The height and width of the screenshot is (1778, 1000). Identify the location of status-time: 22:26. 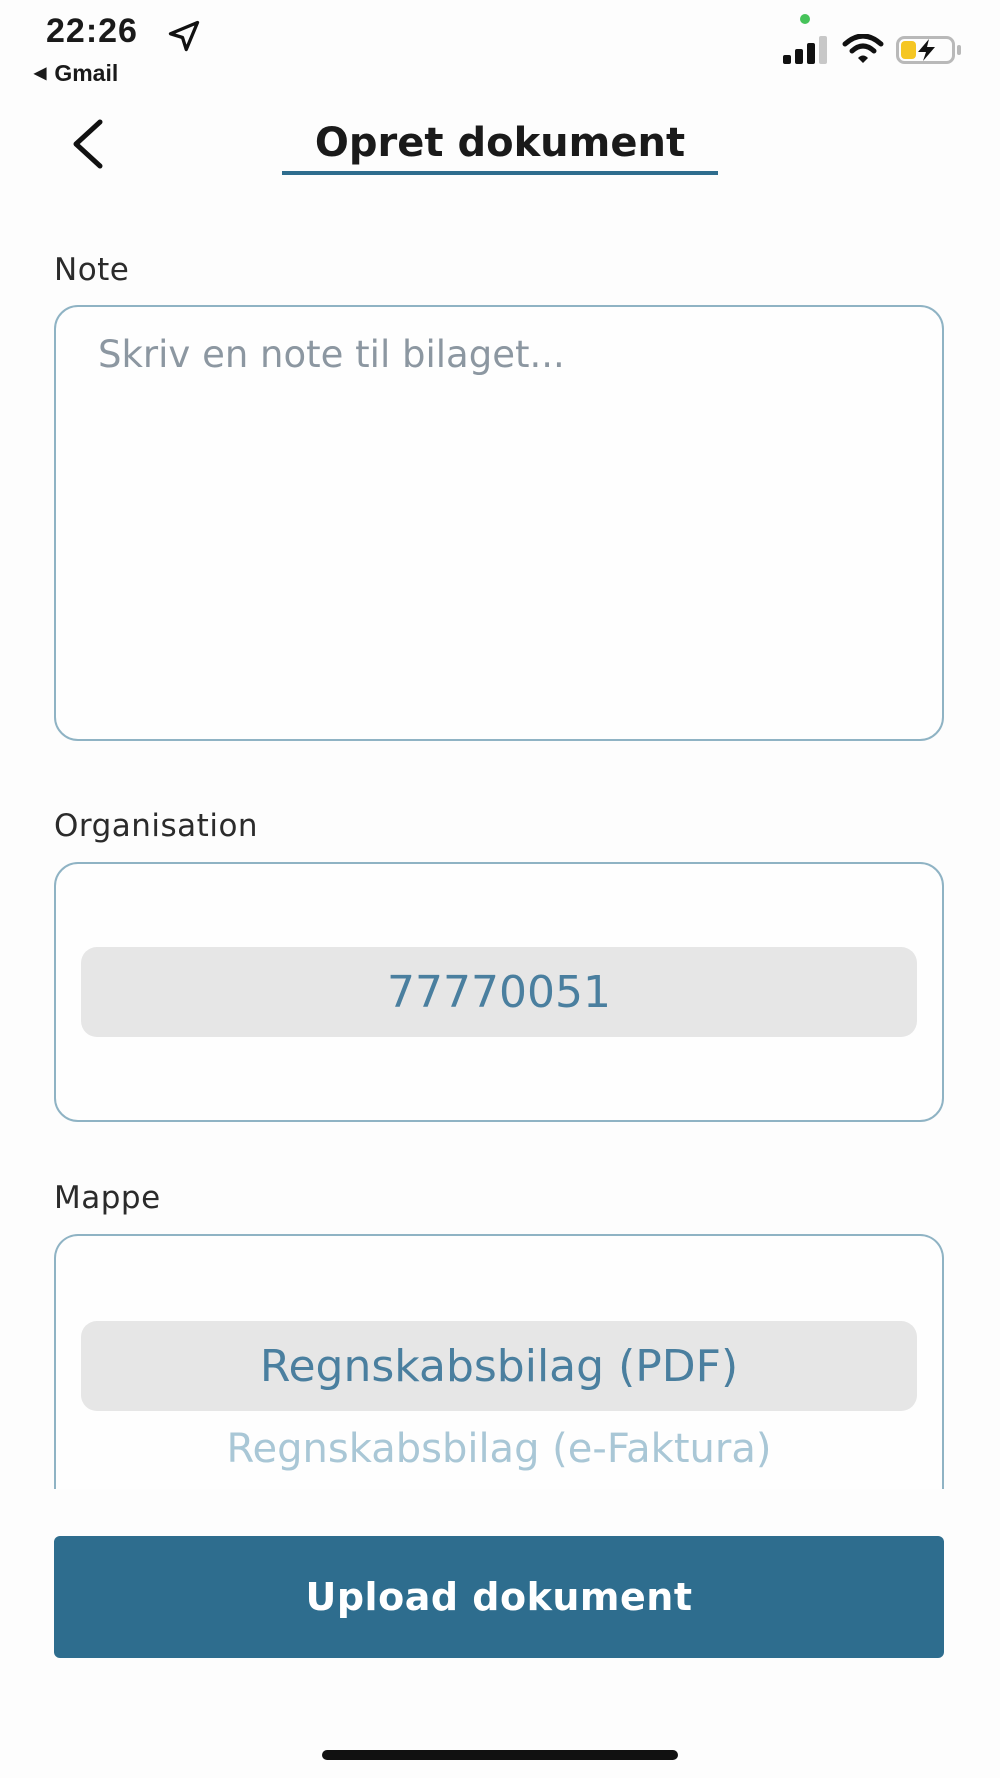
(92, 31).